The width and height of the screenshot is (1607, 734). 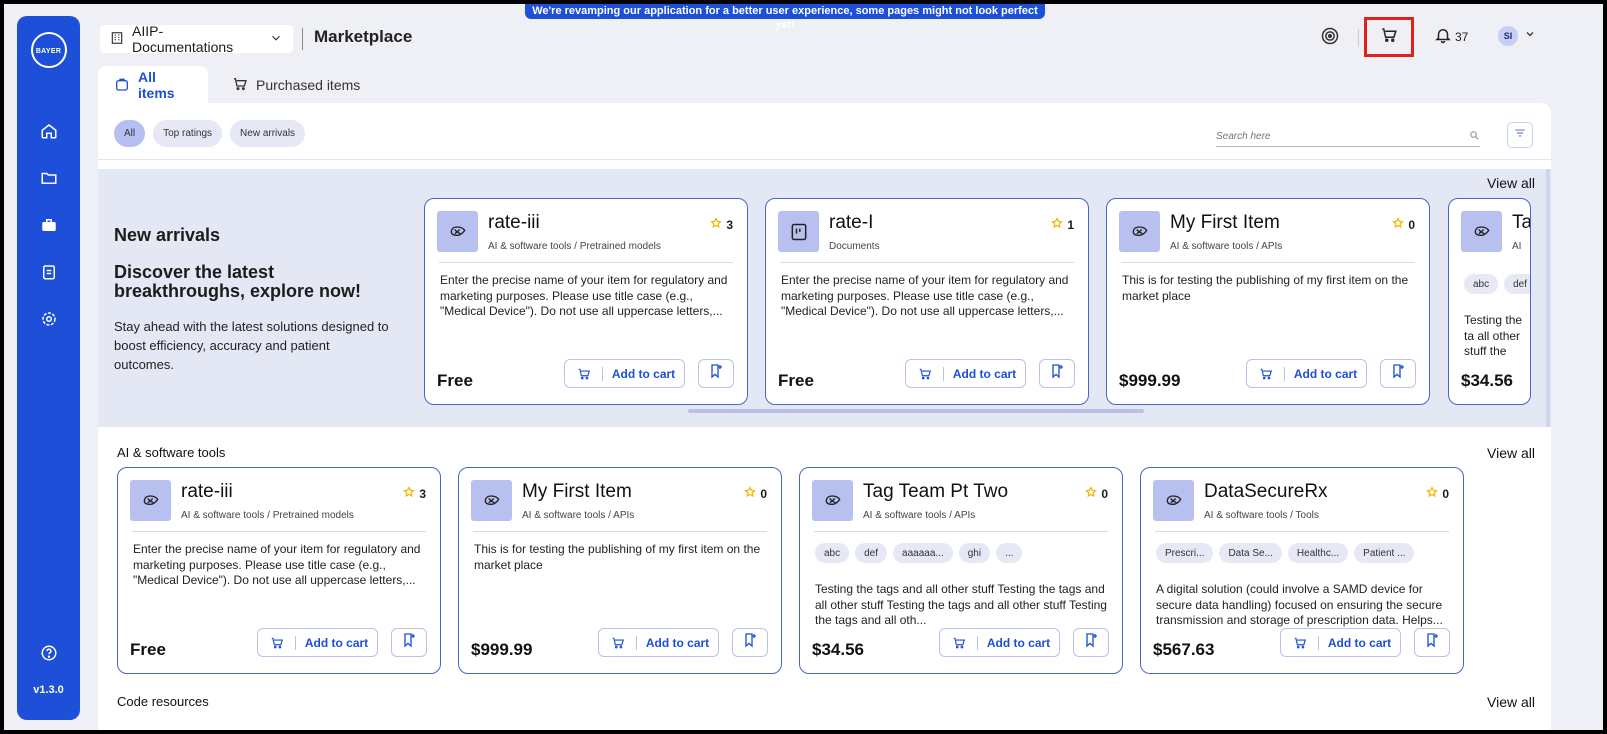 I want to click on product-category: AI & software tools / Pretrained models, so click(x=267, y=515).